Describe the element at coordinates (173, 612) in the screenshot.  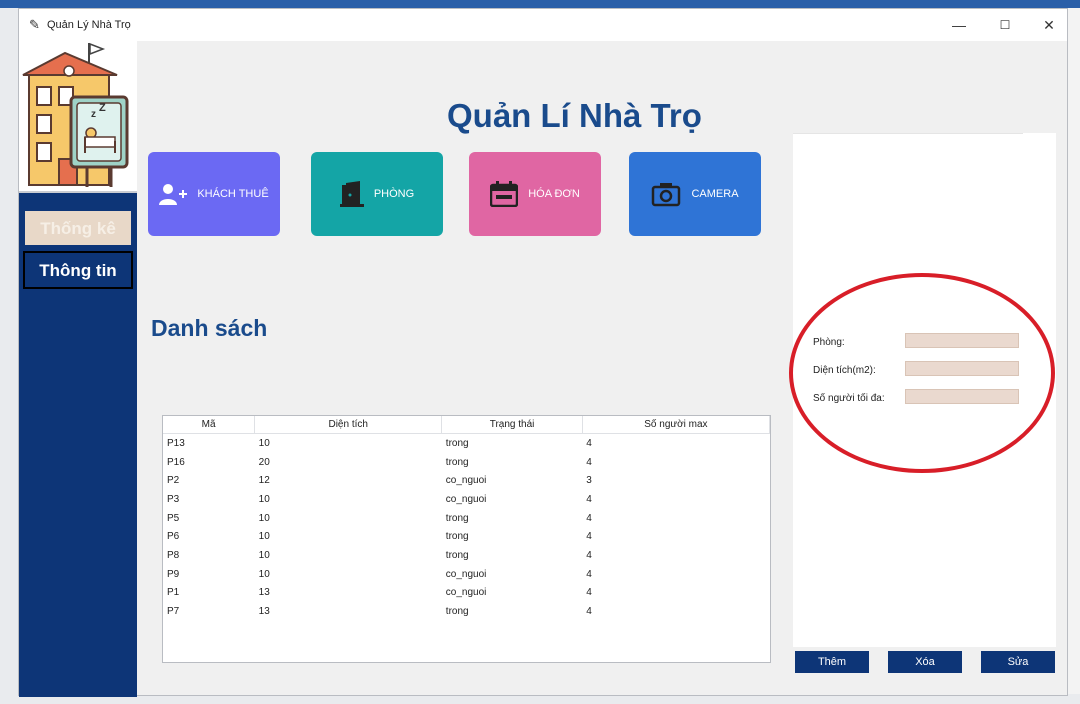
I see `cell-code: P7` at that location.